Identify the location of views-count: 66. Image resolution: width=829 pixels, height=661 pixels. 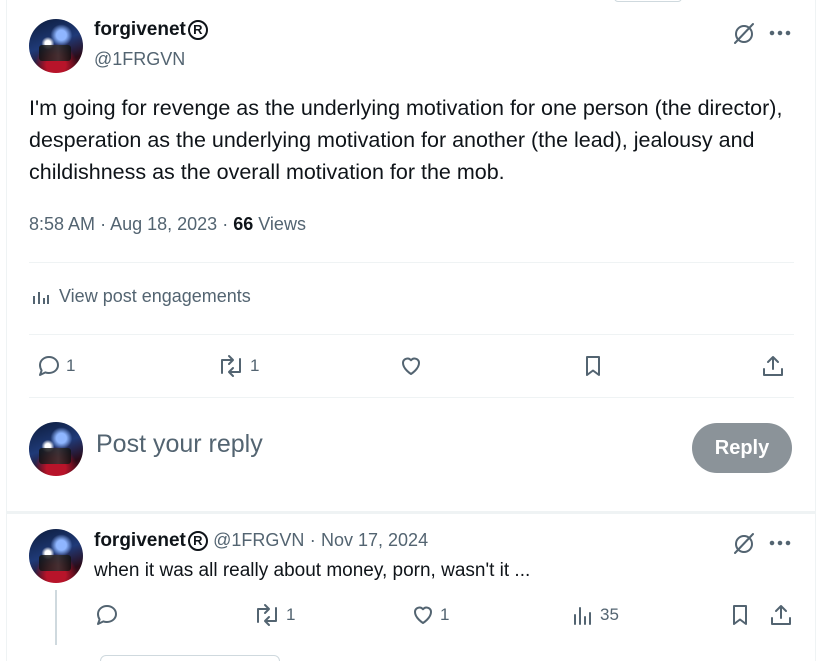
(243, 224).